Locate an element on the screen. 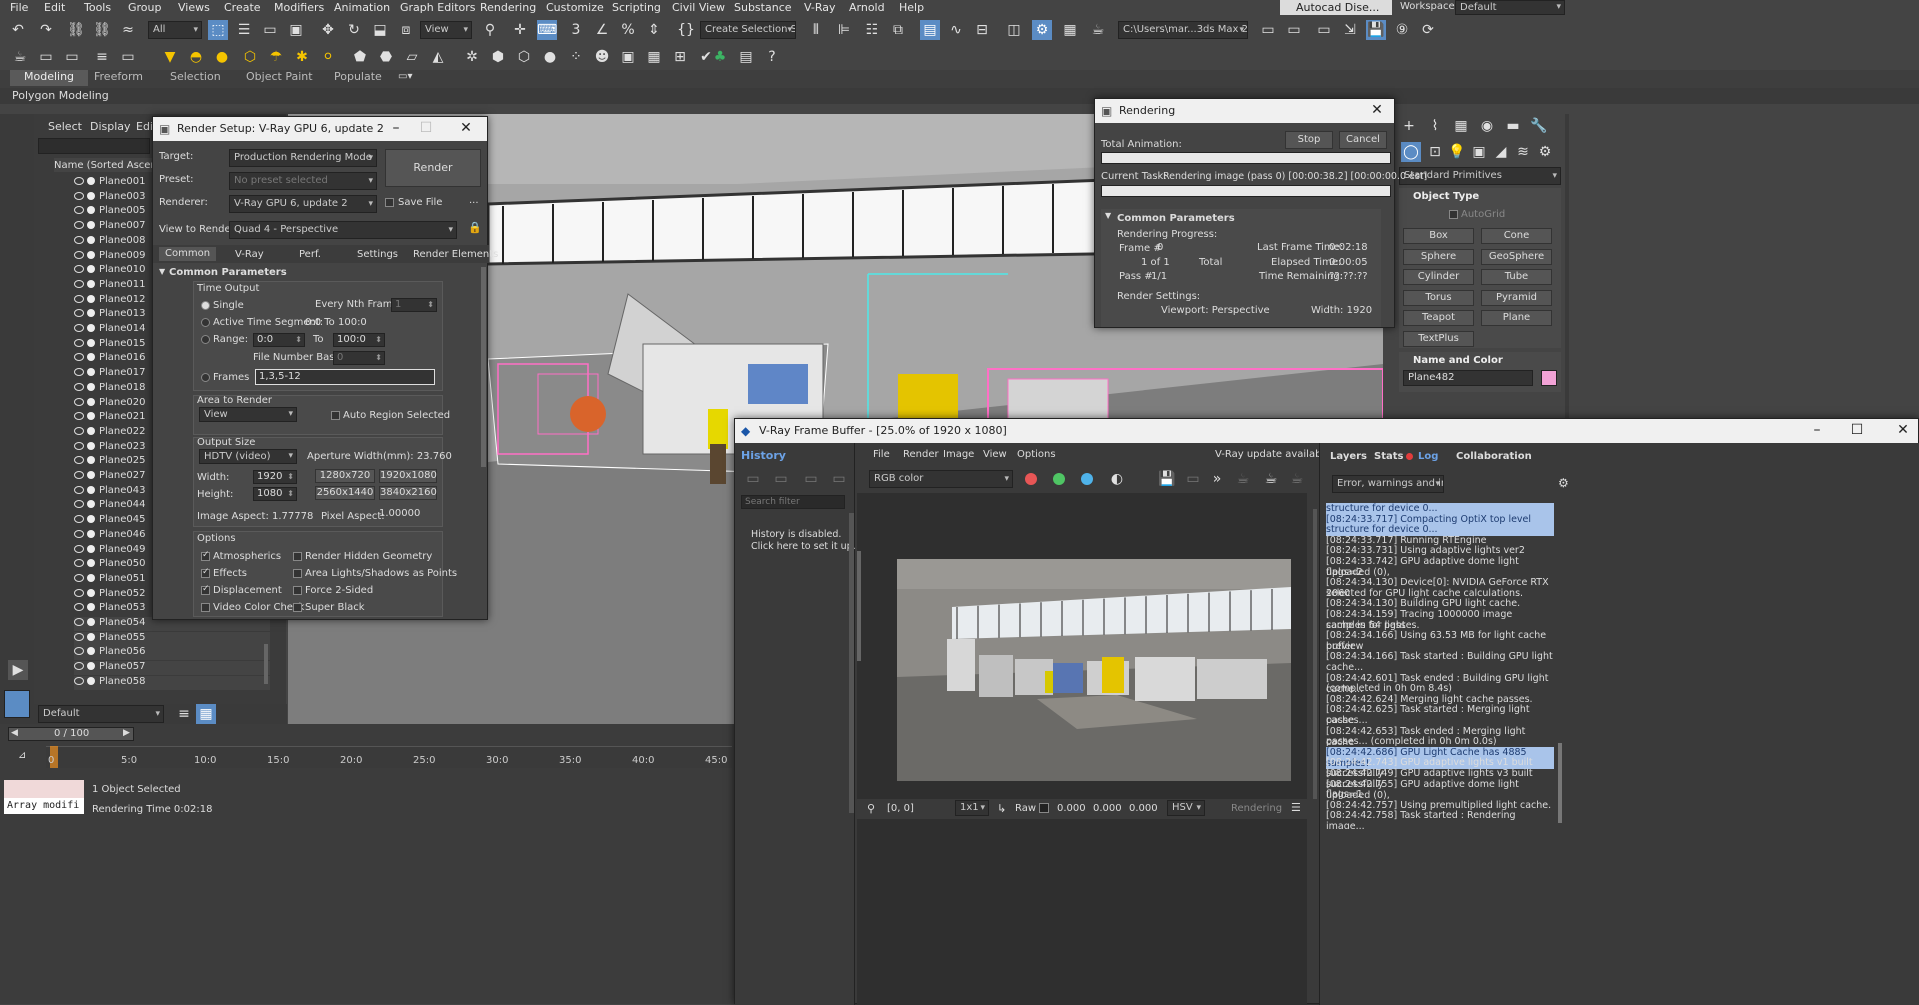 The width and height of the screenshot is (1919, 1005). vfb-menu-view: View is located at coordinates (995, 454).